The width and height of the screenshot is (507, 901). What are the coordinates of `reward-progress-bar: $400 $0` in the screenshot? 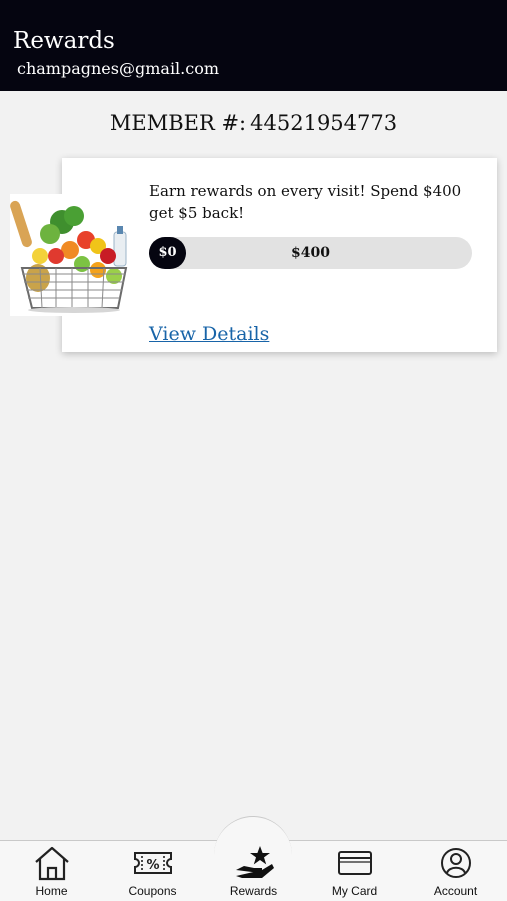 It's located at (310, 253).